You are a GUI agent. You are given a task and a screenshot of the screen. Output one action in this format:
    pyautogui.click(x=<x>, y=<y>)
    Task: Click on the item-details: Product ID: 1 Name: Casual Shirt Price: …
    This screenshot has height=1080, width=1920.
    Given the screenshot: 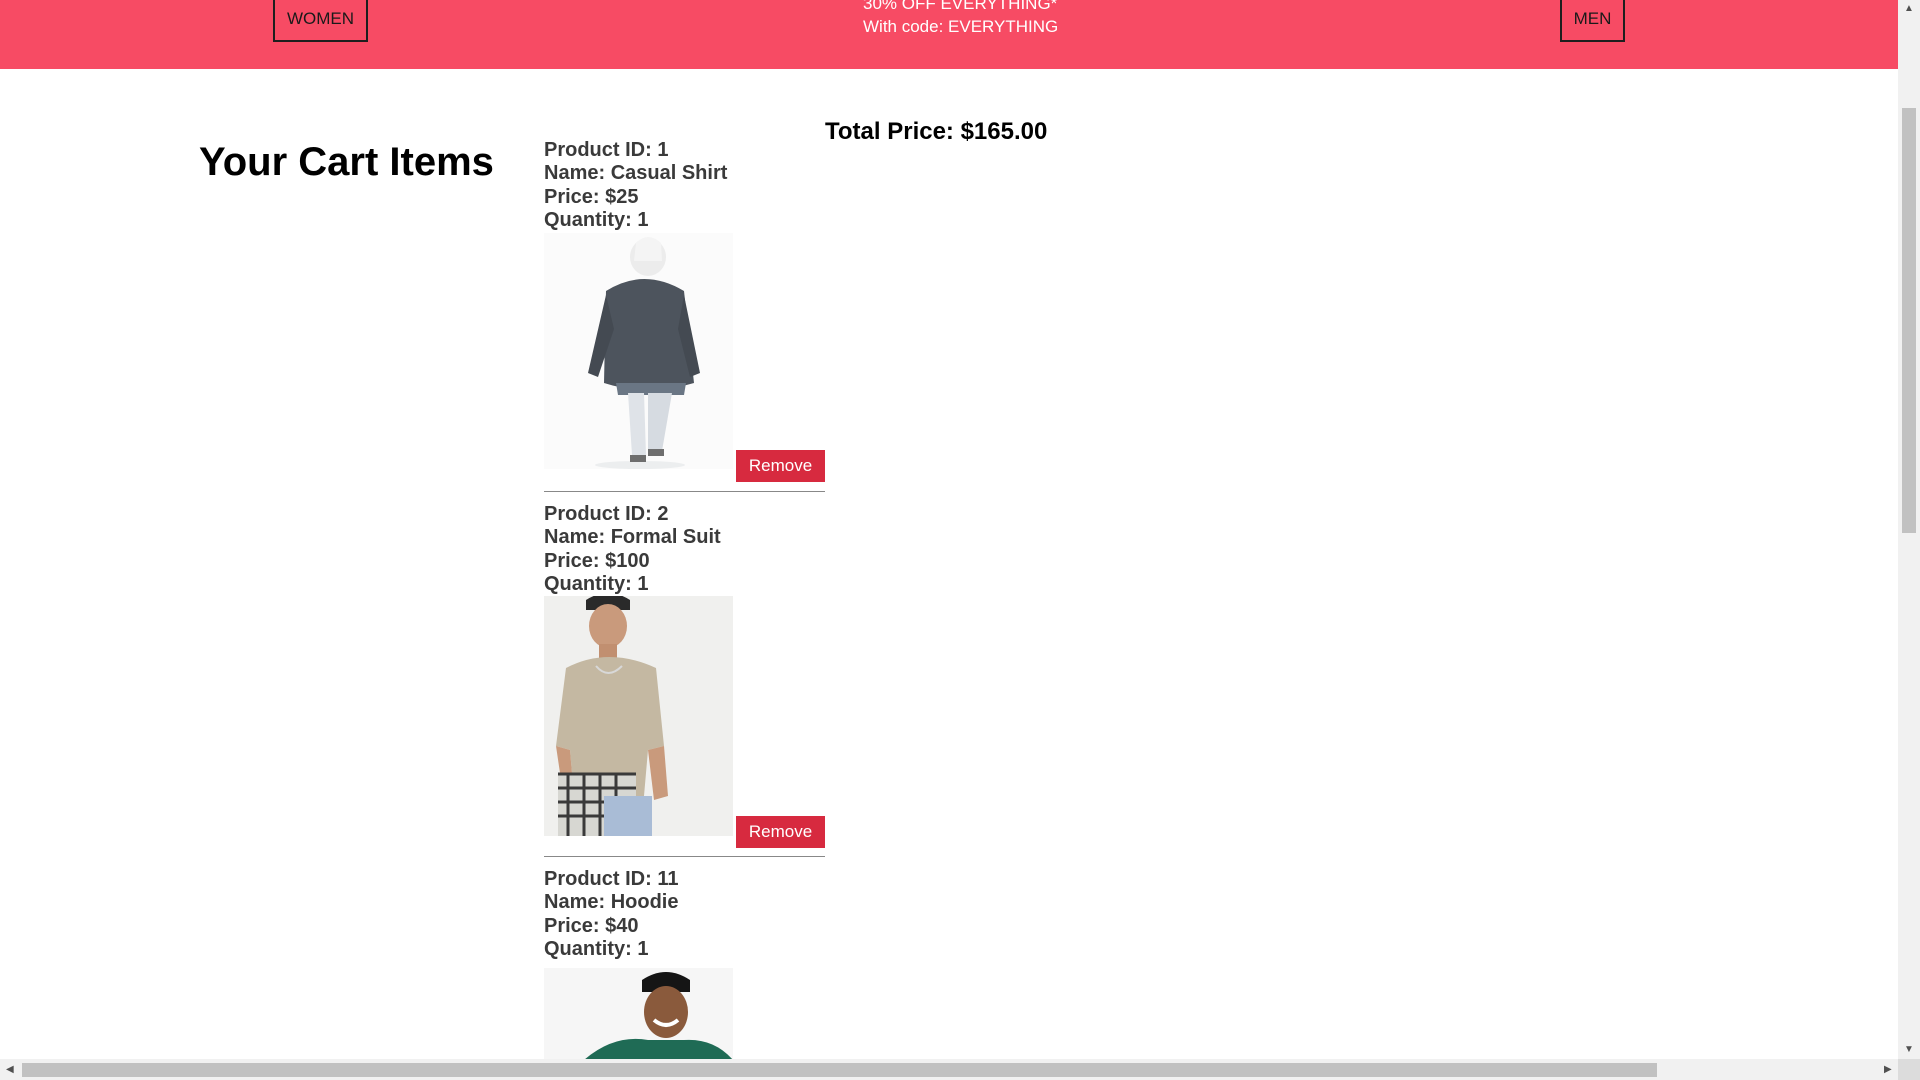 What is the action you would take?
    pyautogui.click(x=684, y=185)
    